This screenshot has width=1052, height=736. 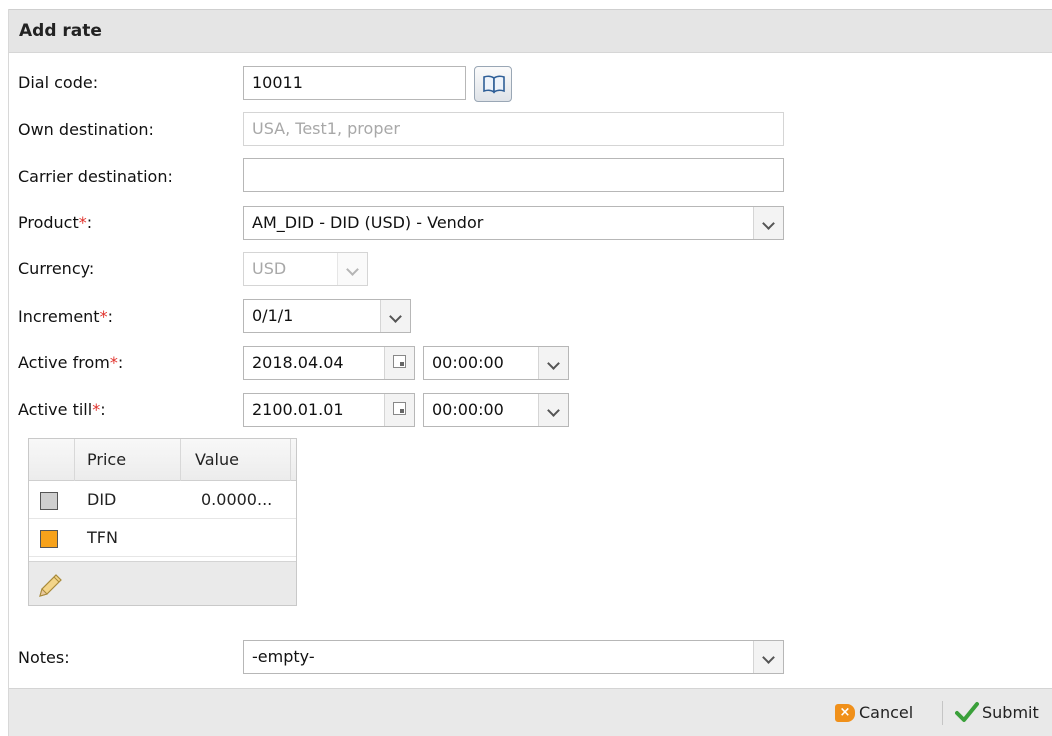 What do you see at coordinates (283, 656) in the screenshot?
I see `notes-value: -empty-` at bounding box center [283, 656].